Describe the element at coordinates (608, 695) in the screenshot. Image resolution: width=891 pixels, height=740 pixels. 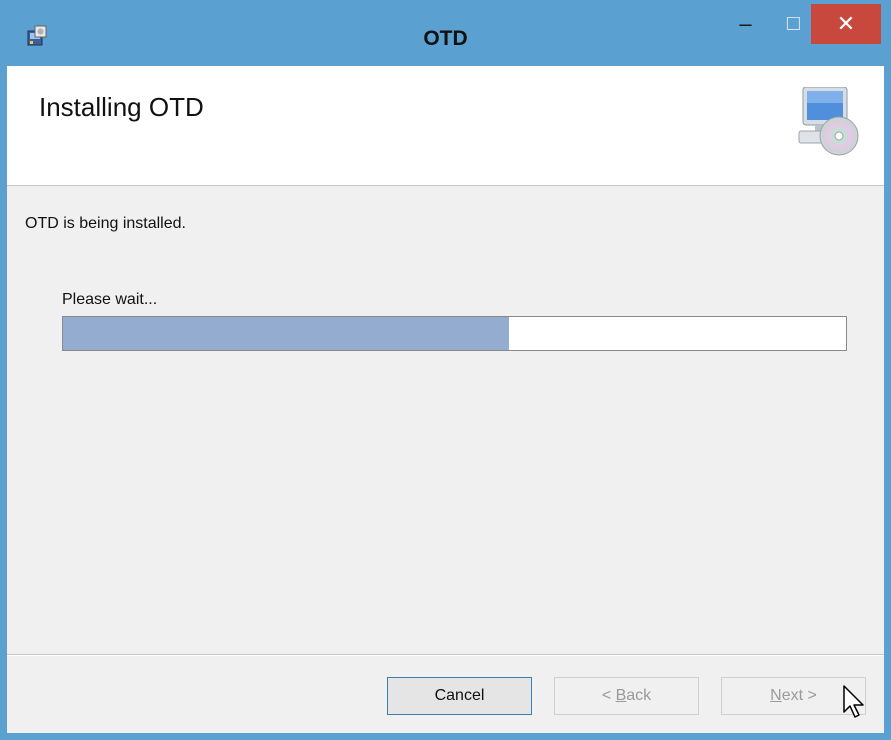
I see `back-label-prefix: <` at that location.